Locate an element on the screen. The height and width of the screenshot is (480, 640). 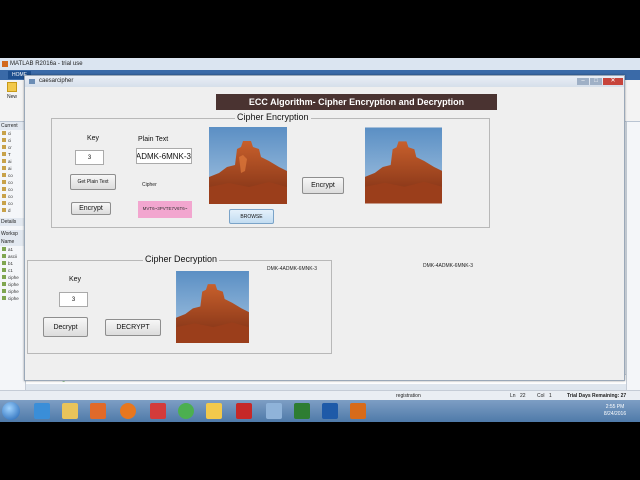
new-button: New is located at coordinates (12, 91).